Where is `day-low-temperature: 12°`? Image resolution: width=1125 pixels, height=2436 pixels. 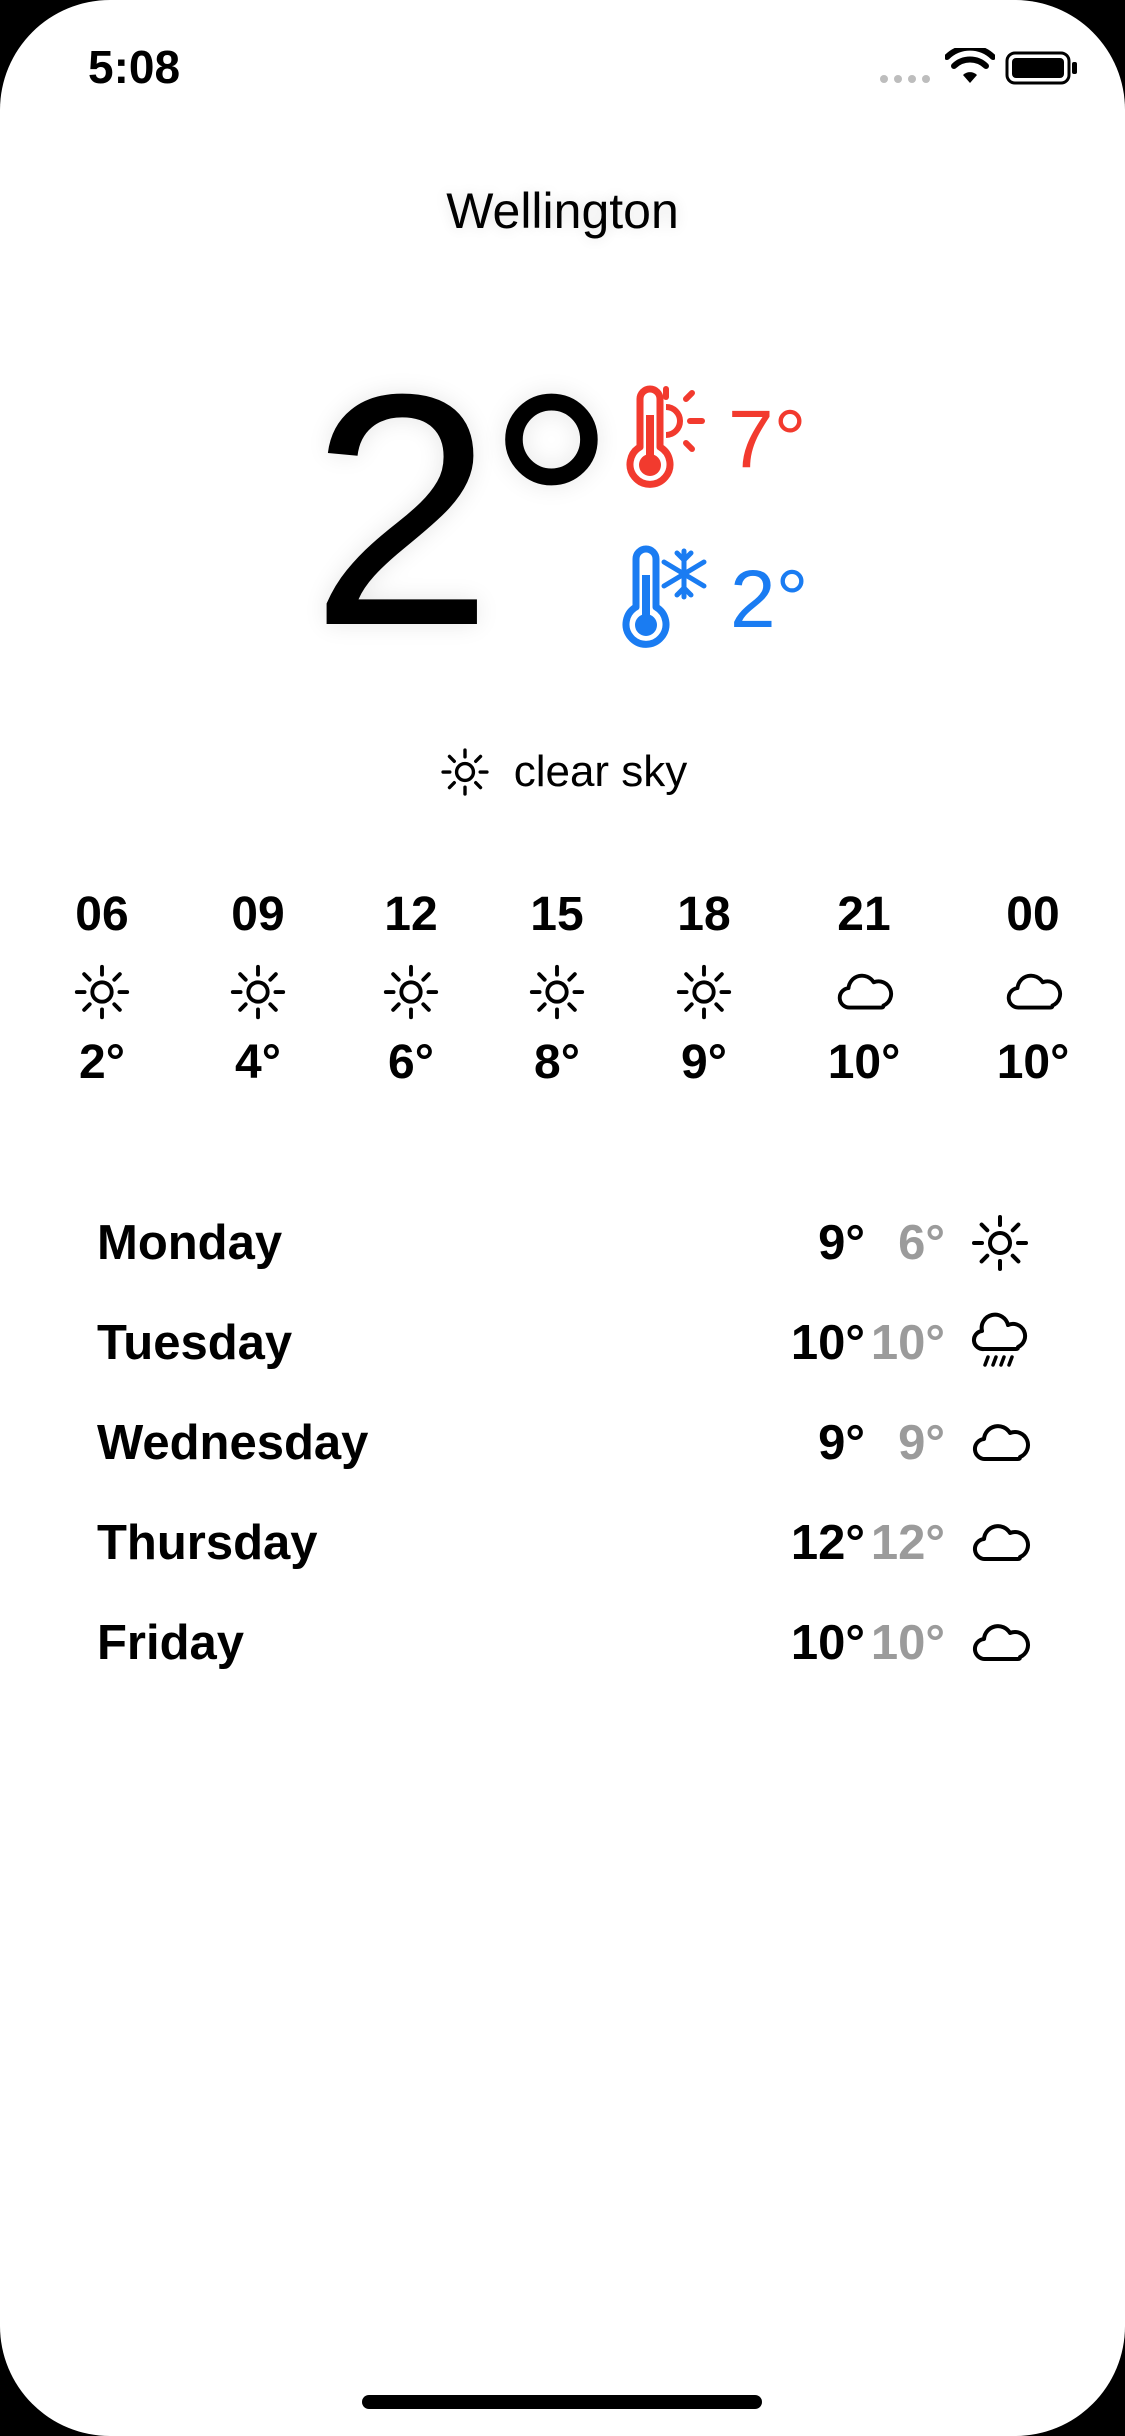
day-low-temperature: 12° is located at coordinates (907, 1543).